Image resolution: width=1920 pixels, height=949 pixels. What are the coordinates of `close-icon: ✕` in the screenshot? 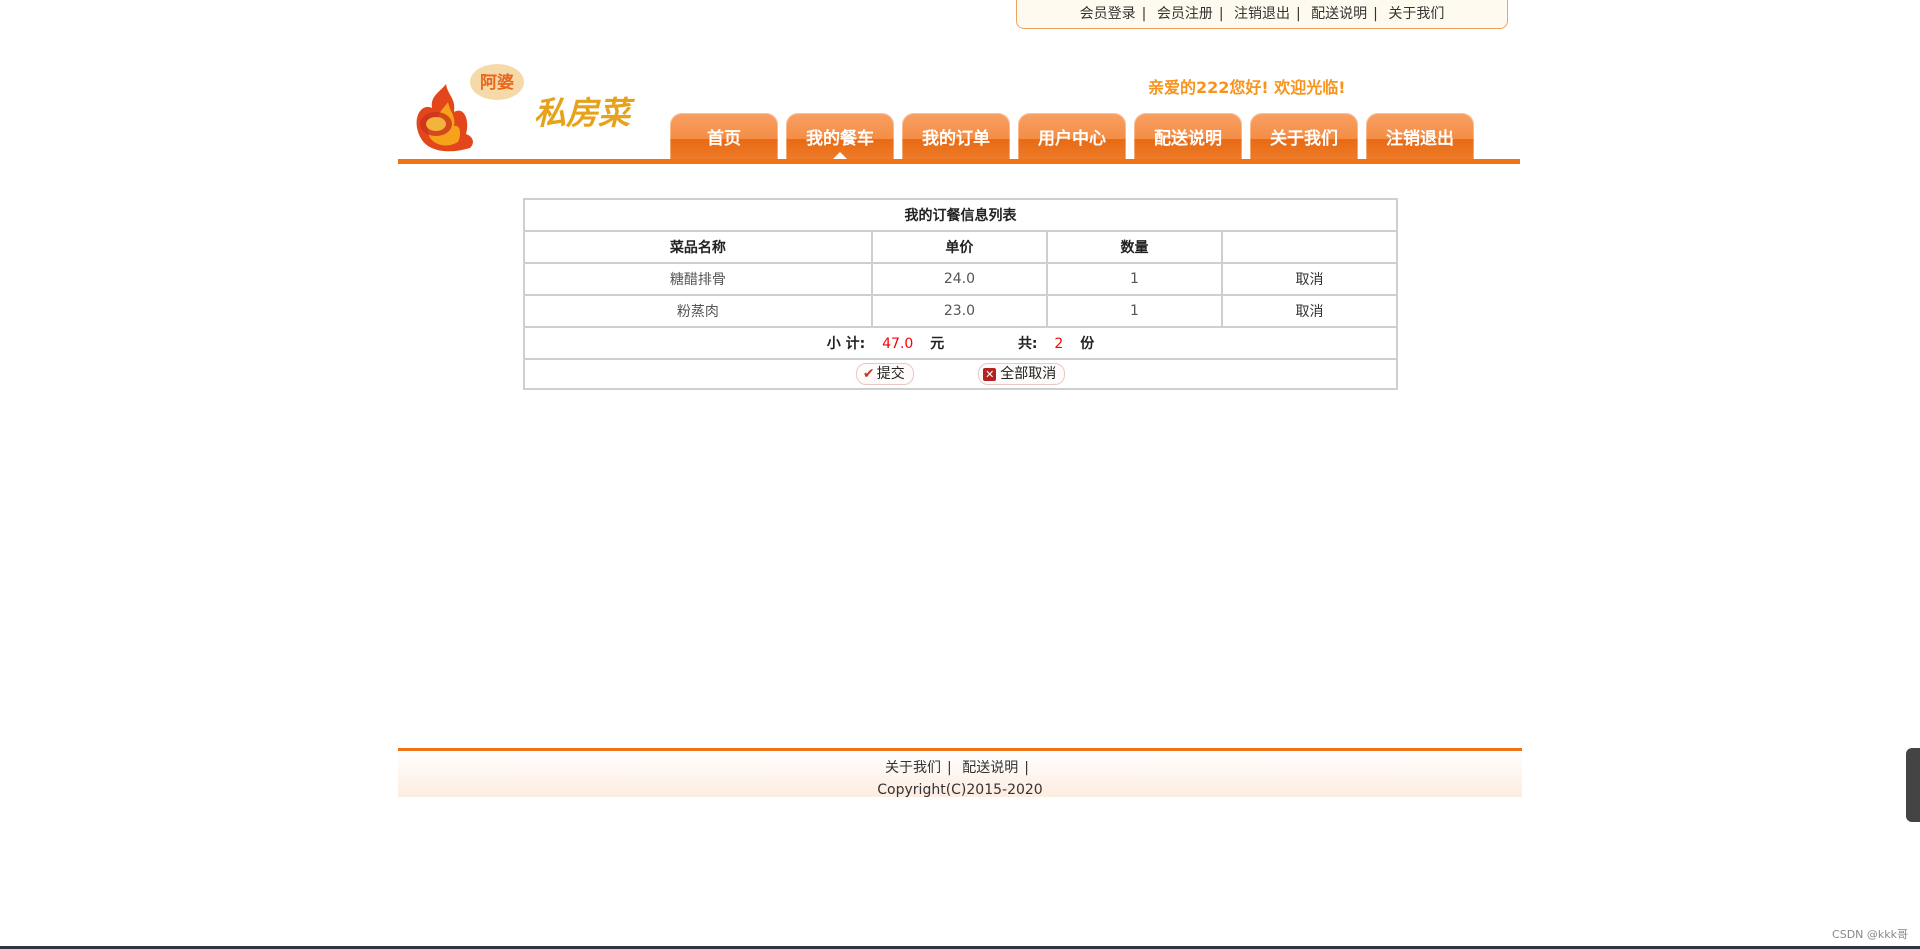 It's located at (990, 374).